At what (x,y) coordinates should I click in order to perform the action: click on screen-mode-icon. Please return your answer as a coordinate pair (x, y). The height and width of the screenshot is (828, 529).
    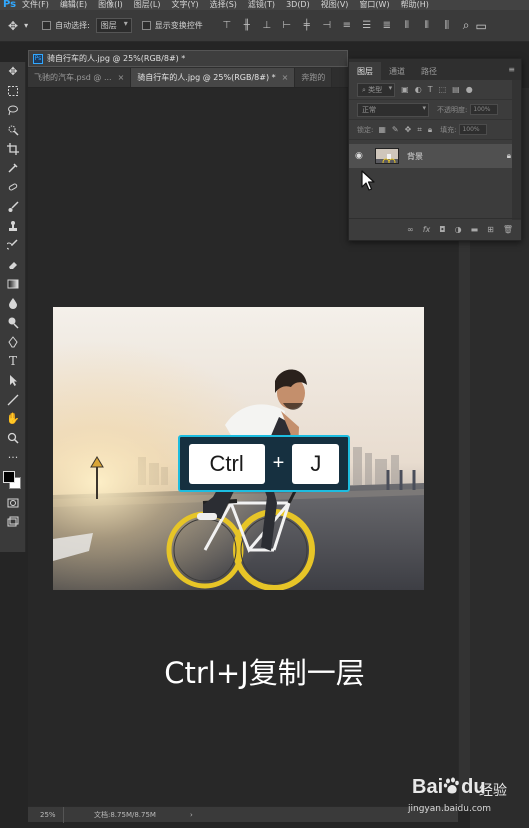
    Looking at the image, I should click on (13, 522).